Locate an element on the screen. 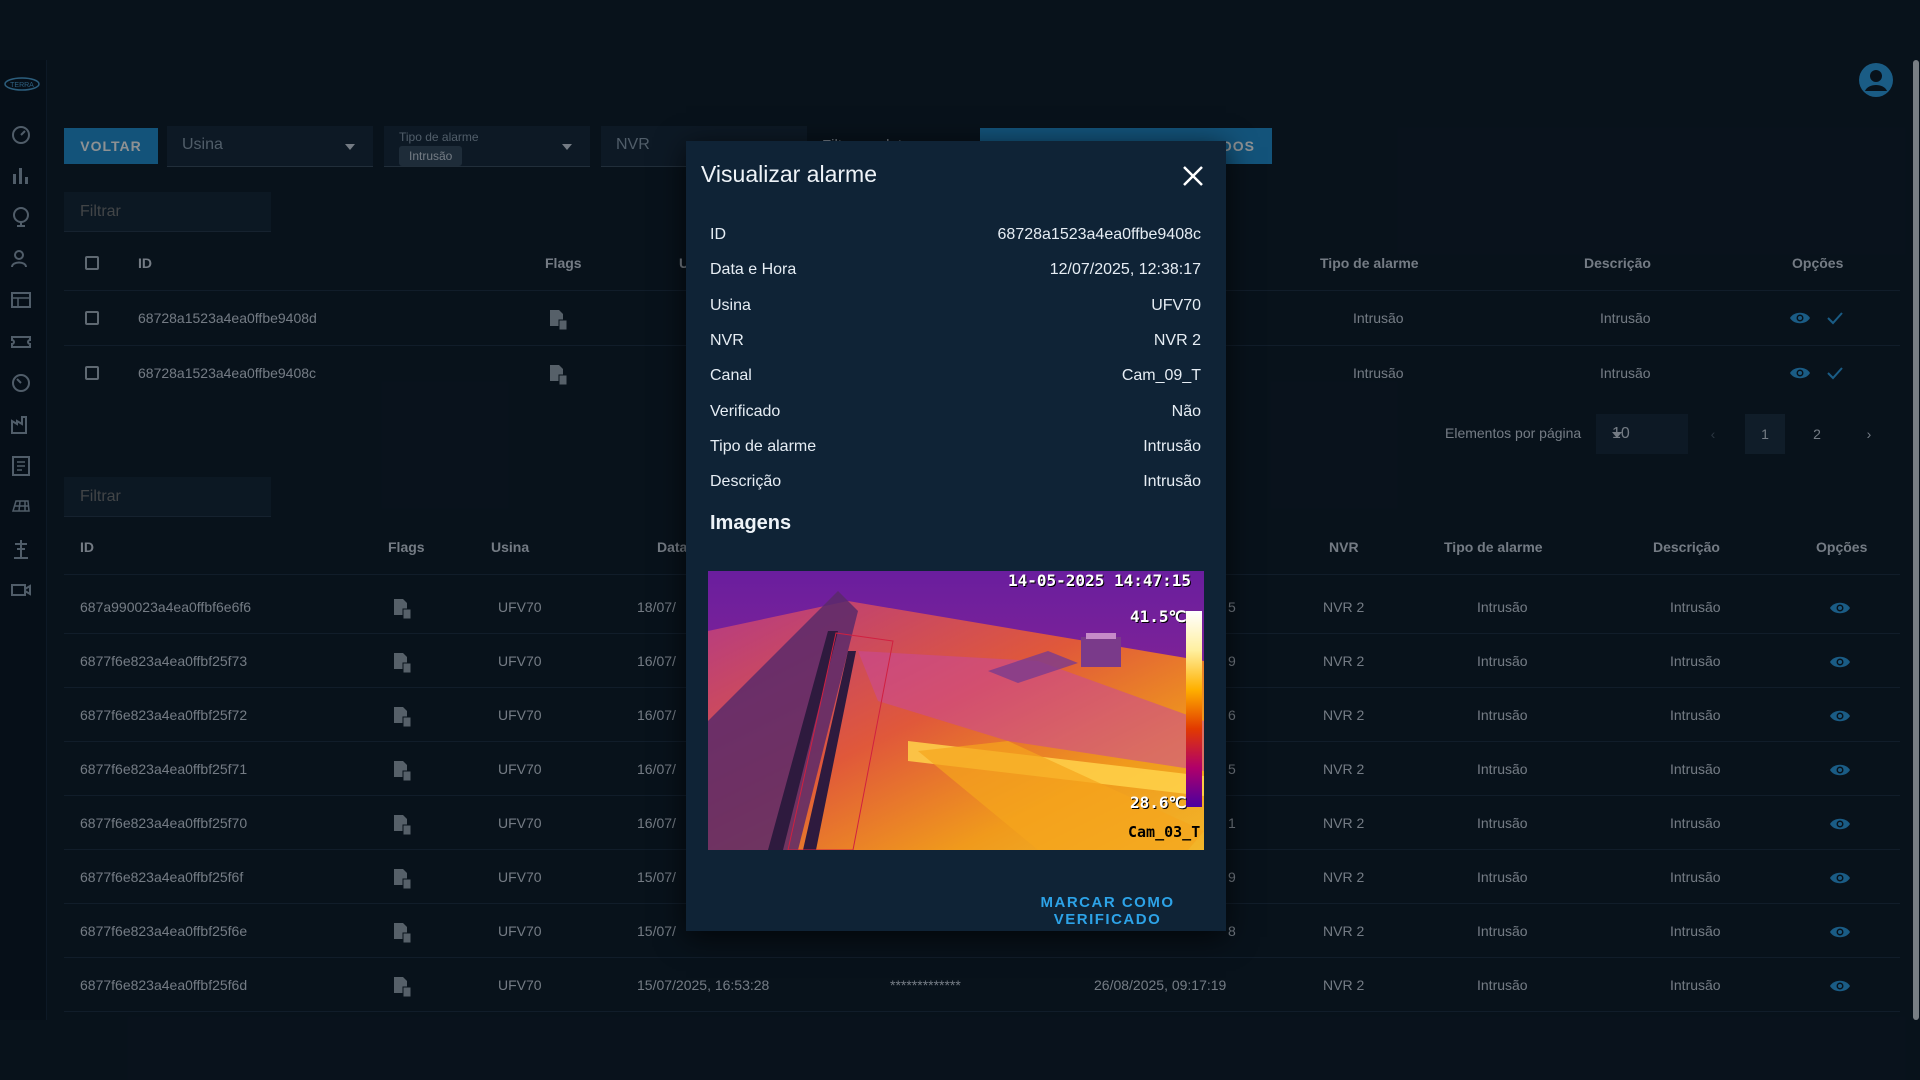 The image size is (1920, 1080). field-value: Cam_09_T is located at coordinates (1161, 375).